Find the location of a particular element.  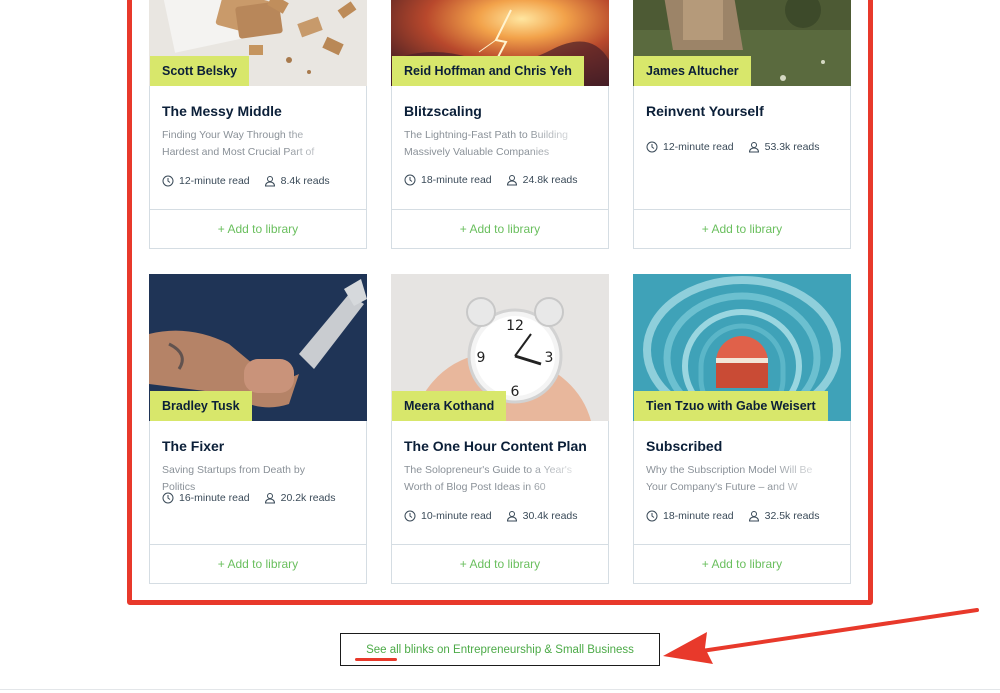

book-meta: 16-minute read 20.2k reads is located at coordinates (249, 498).